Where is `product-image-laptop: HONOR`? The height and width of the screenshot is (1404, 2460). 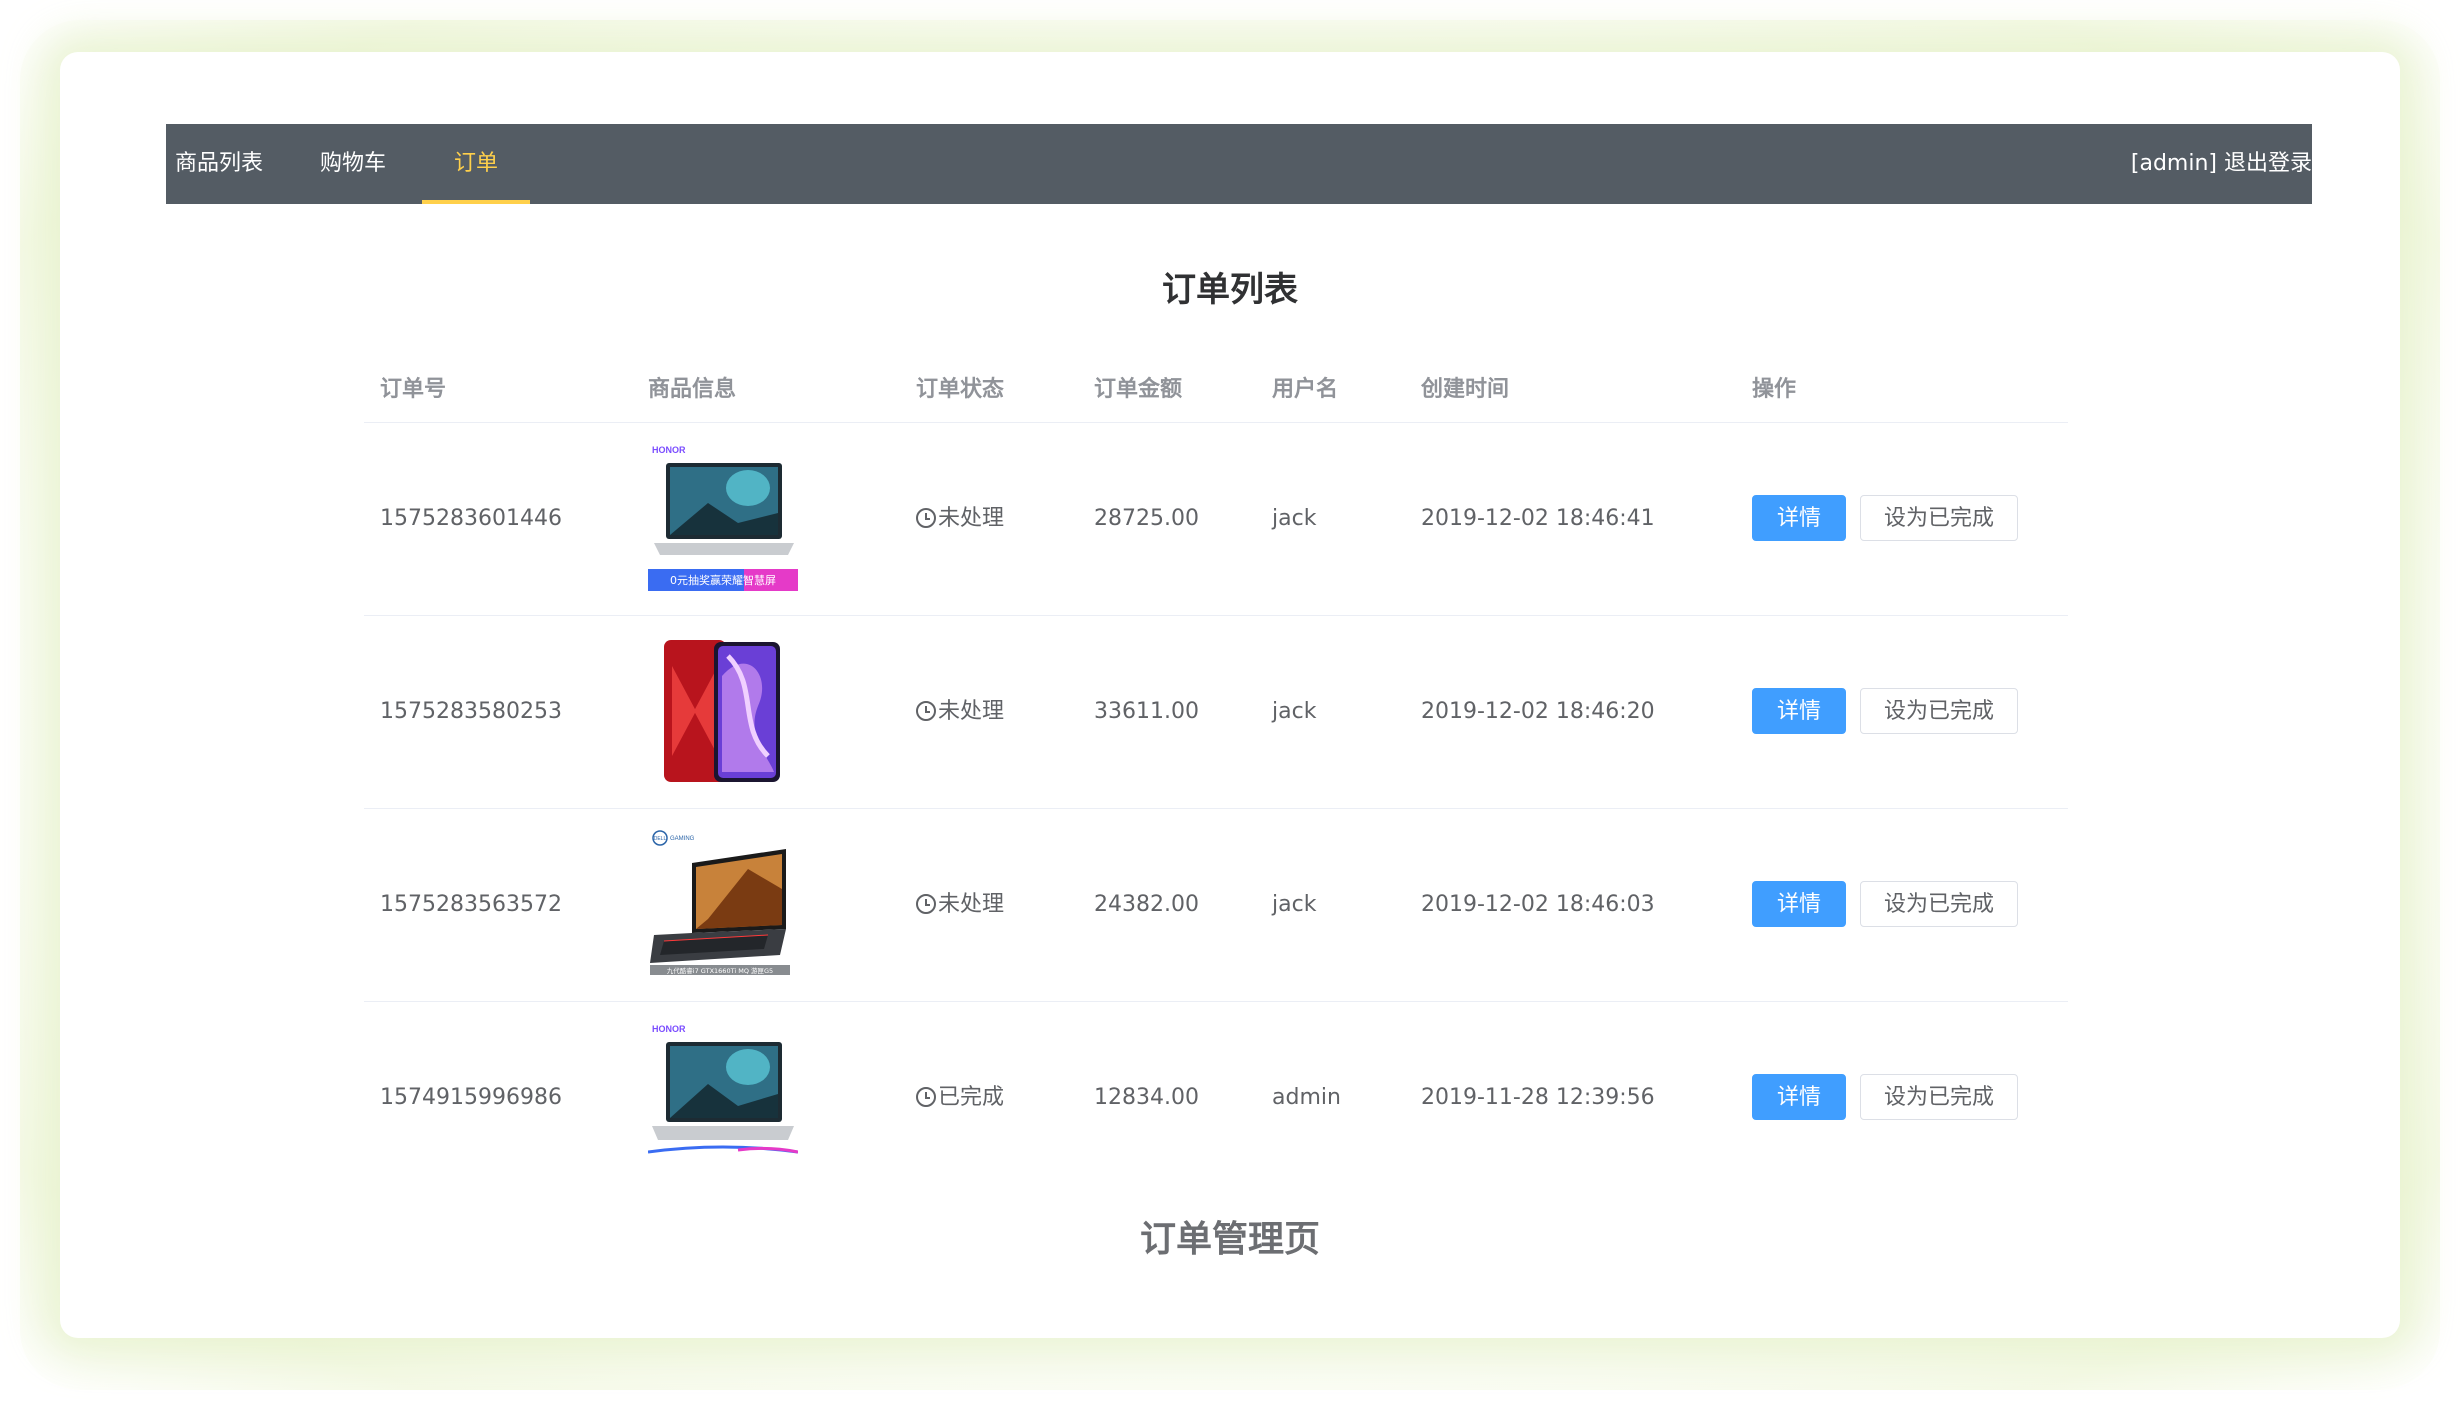 product-image-laptop: HONOR is located at coordinates (723, 1097).